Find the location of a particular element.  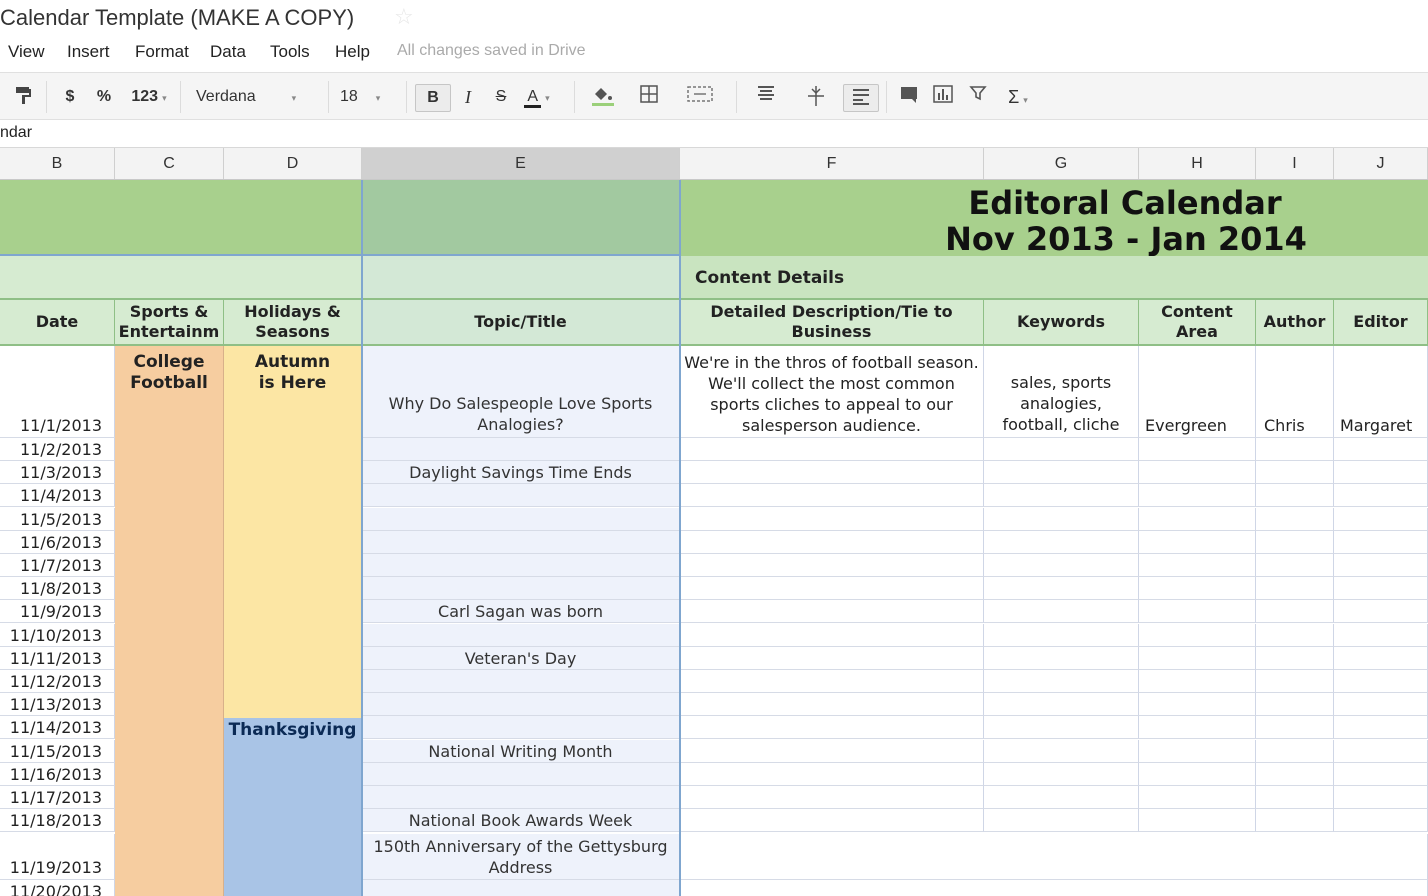

topic-cell: Veteran's Day is located at coordinates (521, 658).